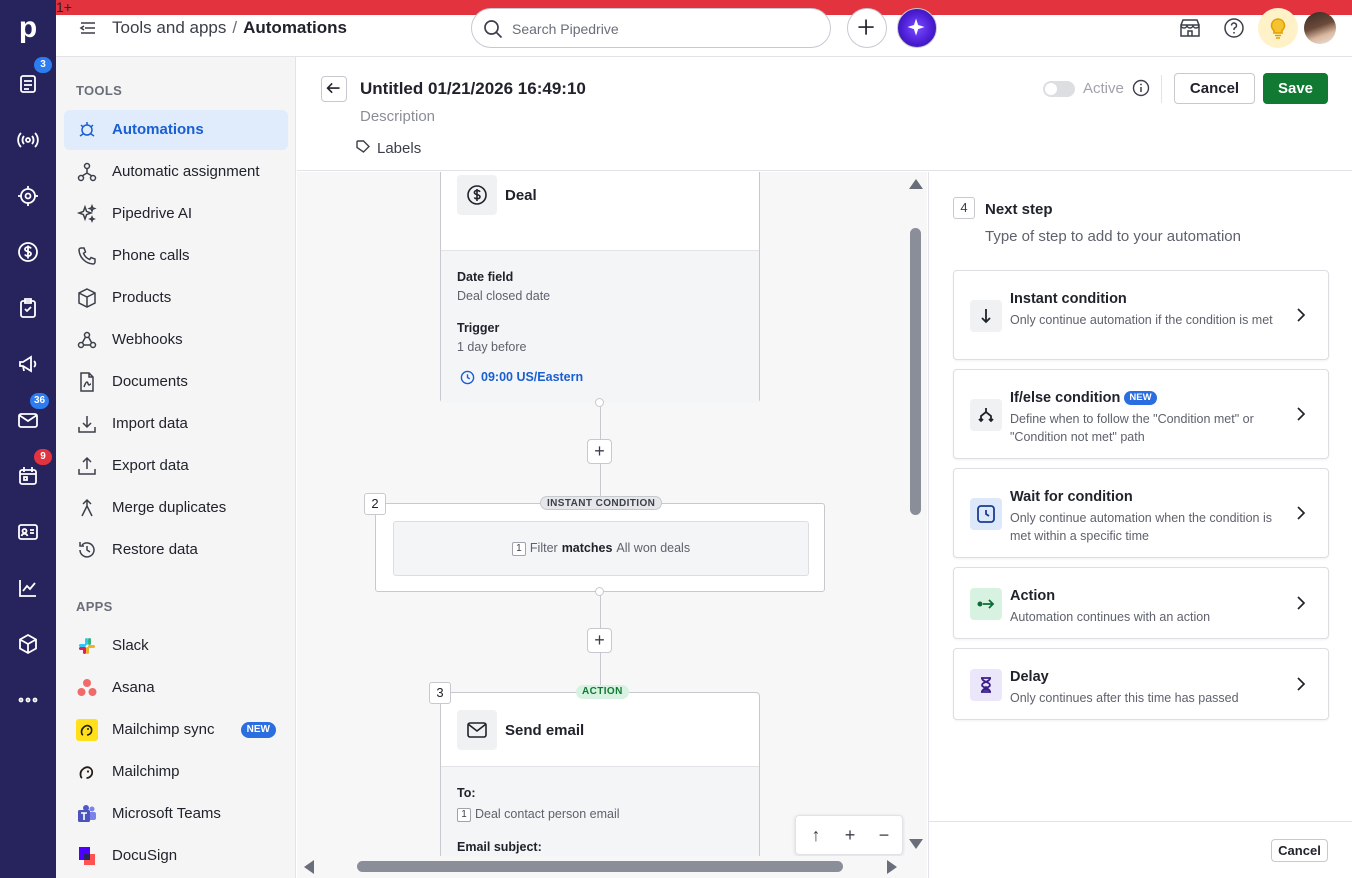 This screenshot has height=878, width=1352. What do you see at coordinates (1299, 850) in the screenshot?
I see `panel-cancel-button: Cancel` at bounding box center [1299, 850].